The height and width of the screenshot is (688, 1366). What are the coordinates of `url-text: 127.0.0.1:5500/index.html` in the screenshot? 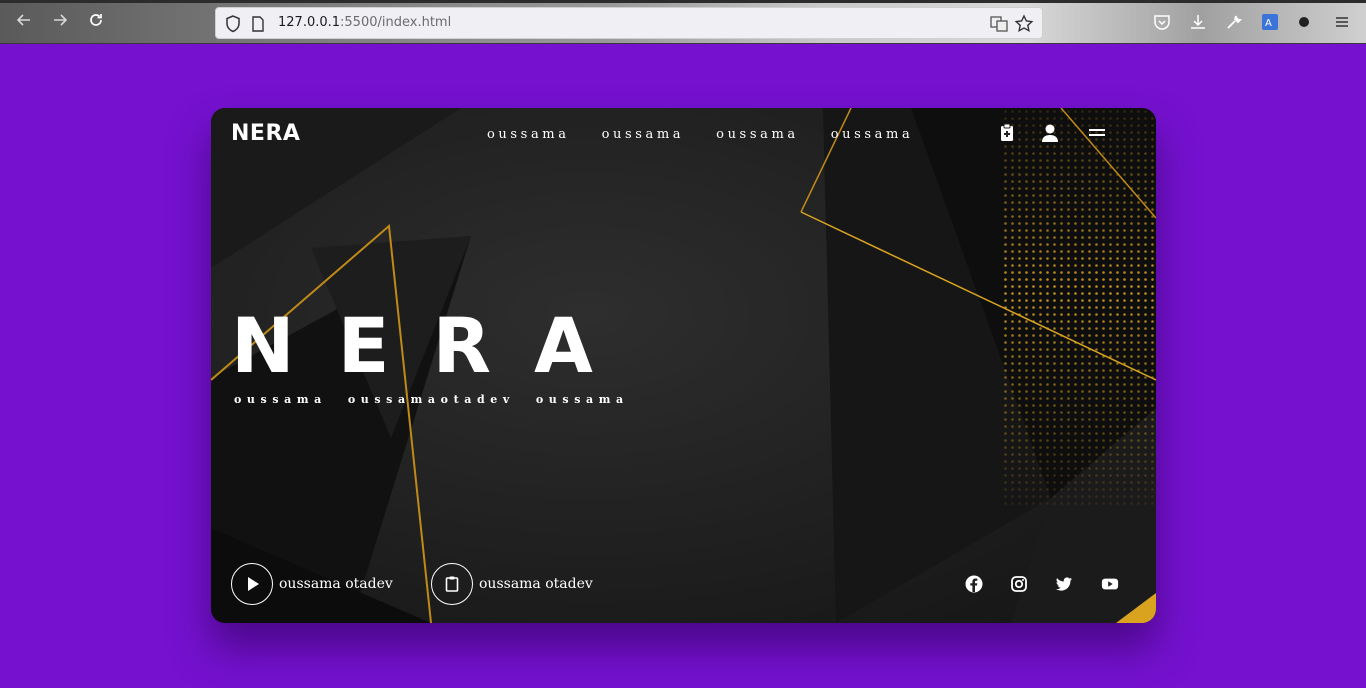 It's located at (364, 22).